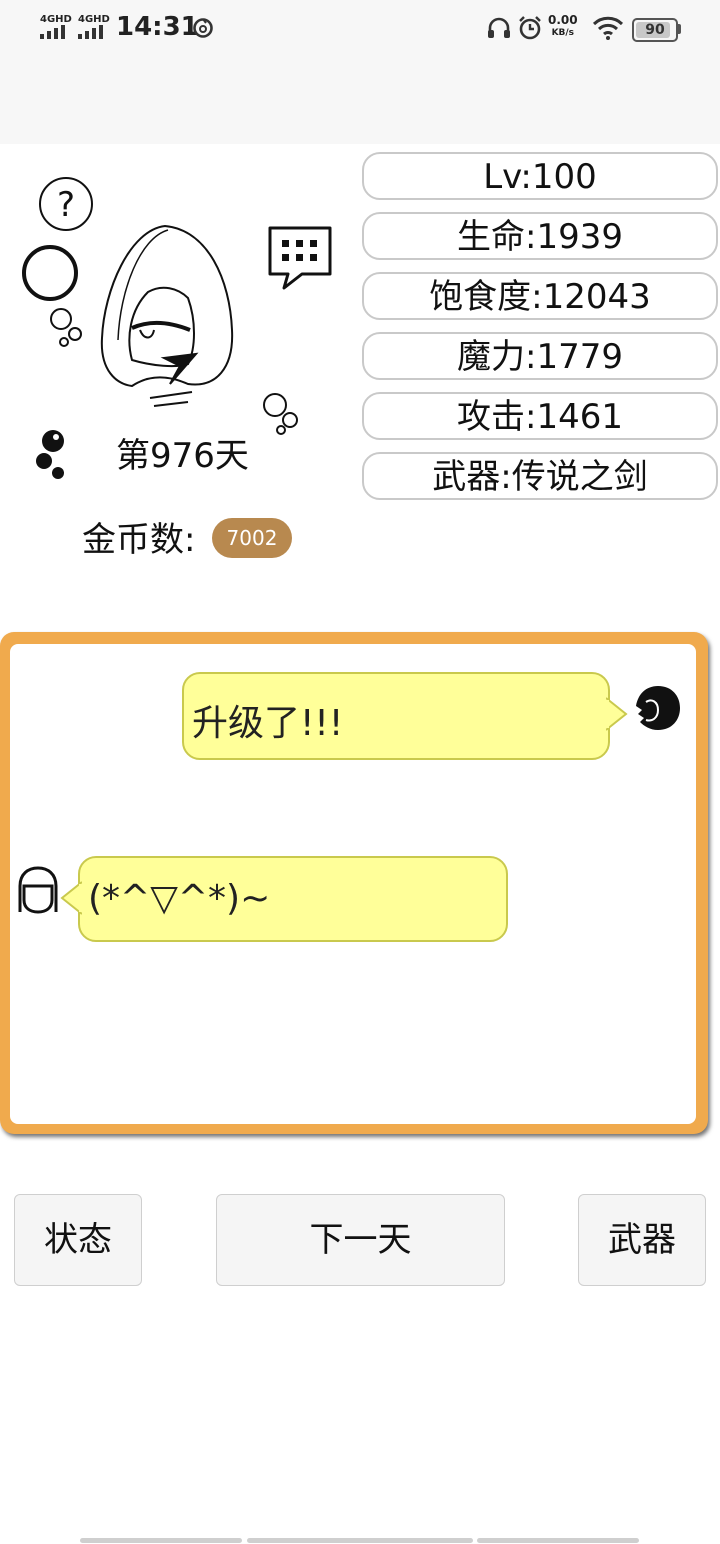  I want to click on nav-gesture-right, so click(558, 1540).